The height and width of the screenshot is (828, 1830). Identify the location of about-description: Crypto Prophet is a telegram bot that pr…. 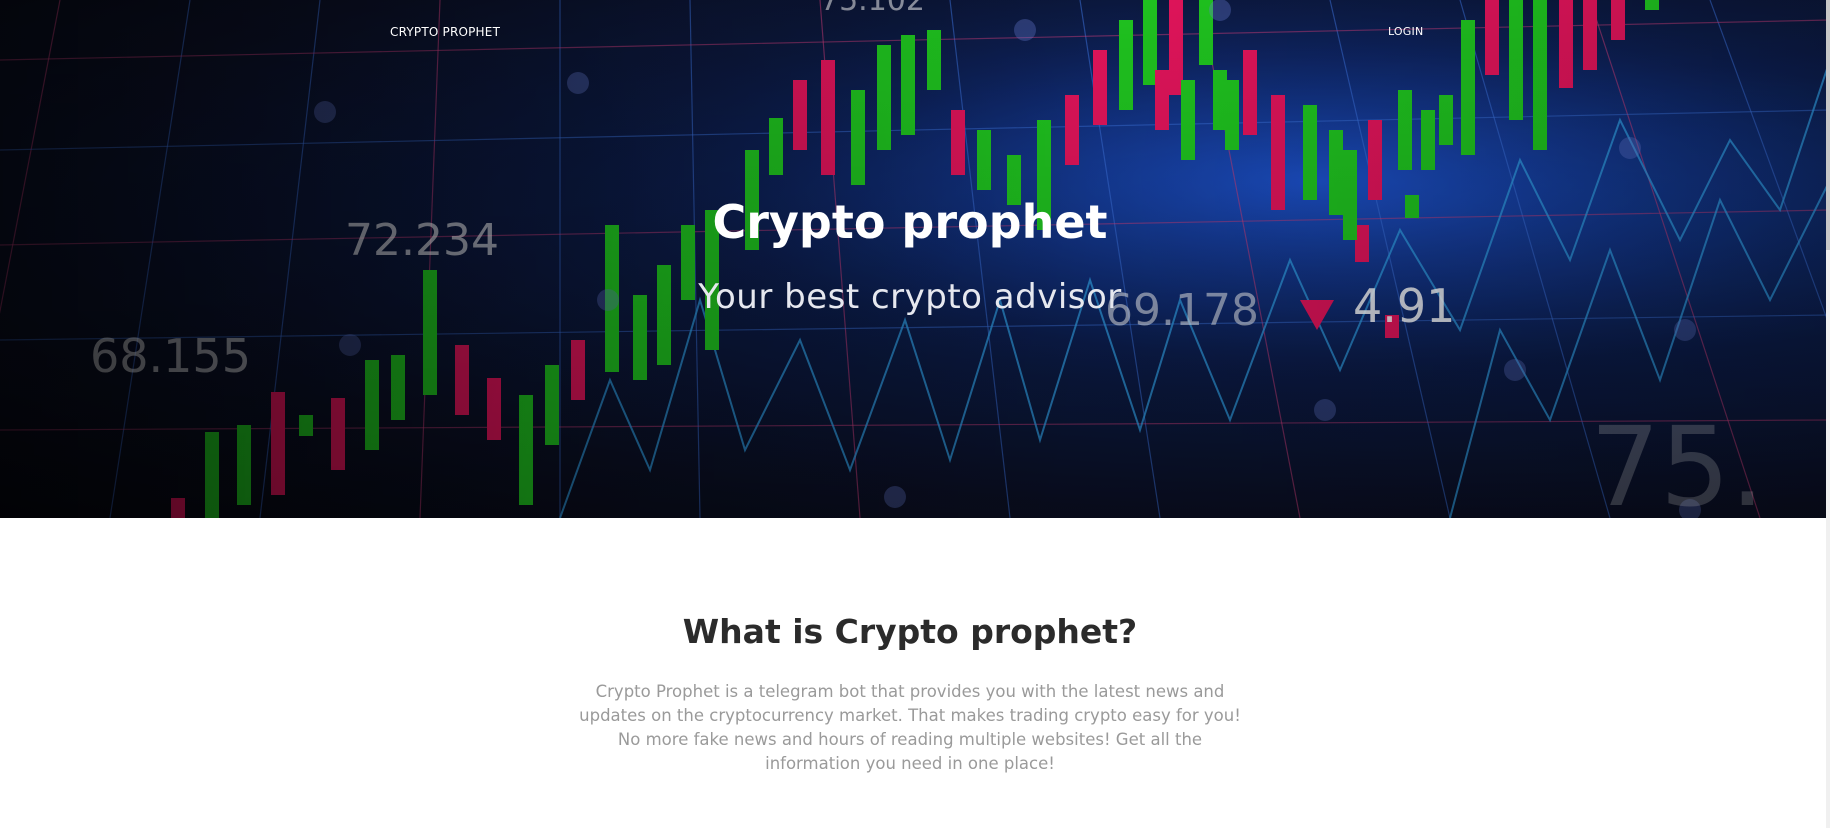
(910, 727).